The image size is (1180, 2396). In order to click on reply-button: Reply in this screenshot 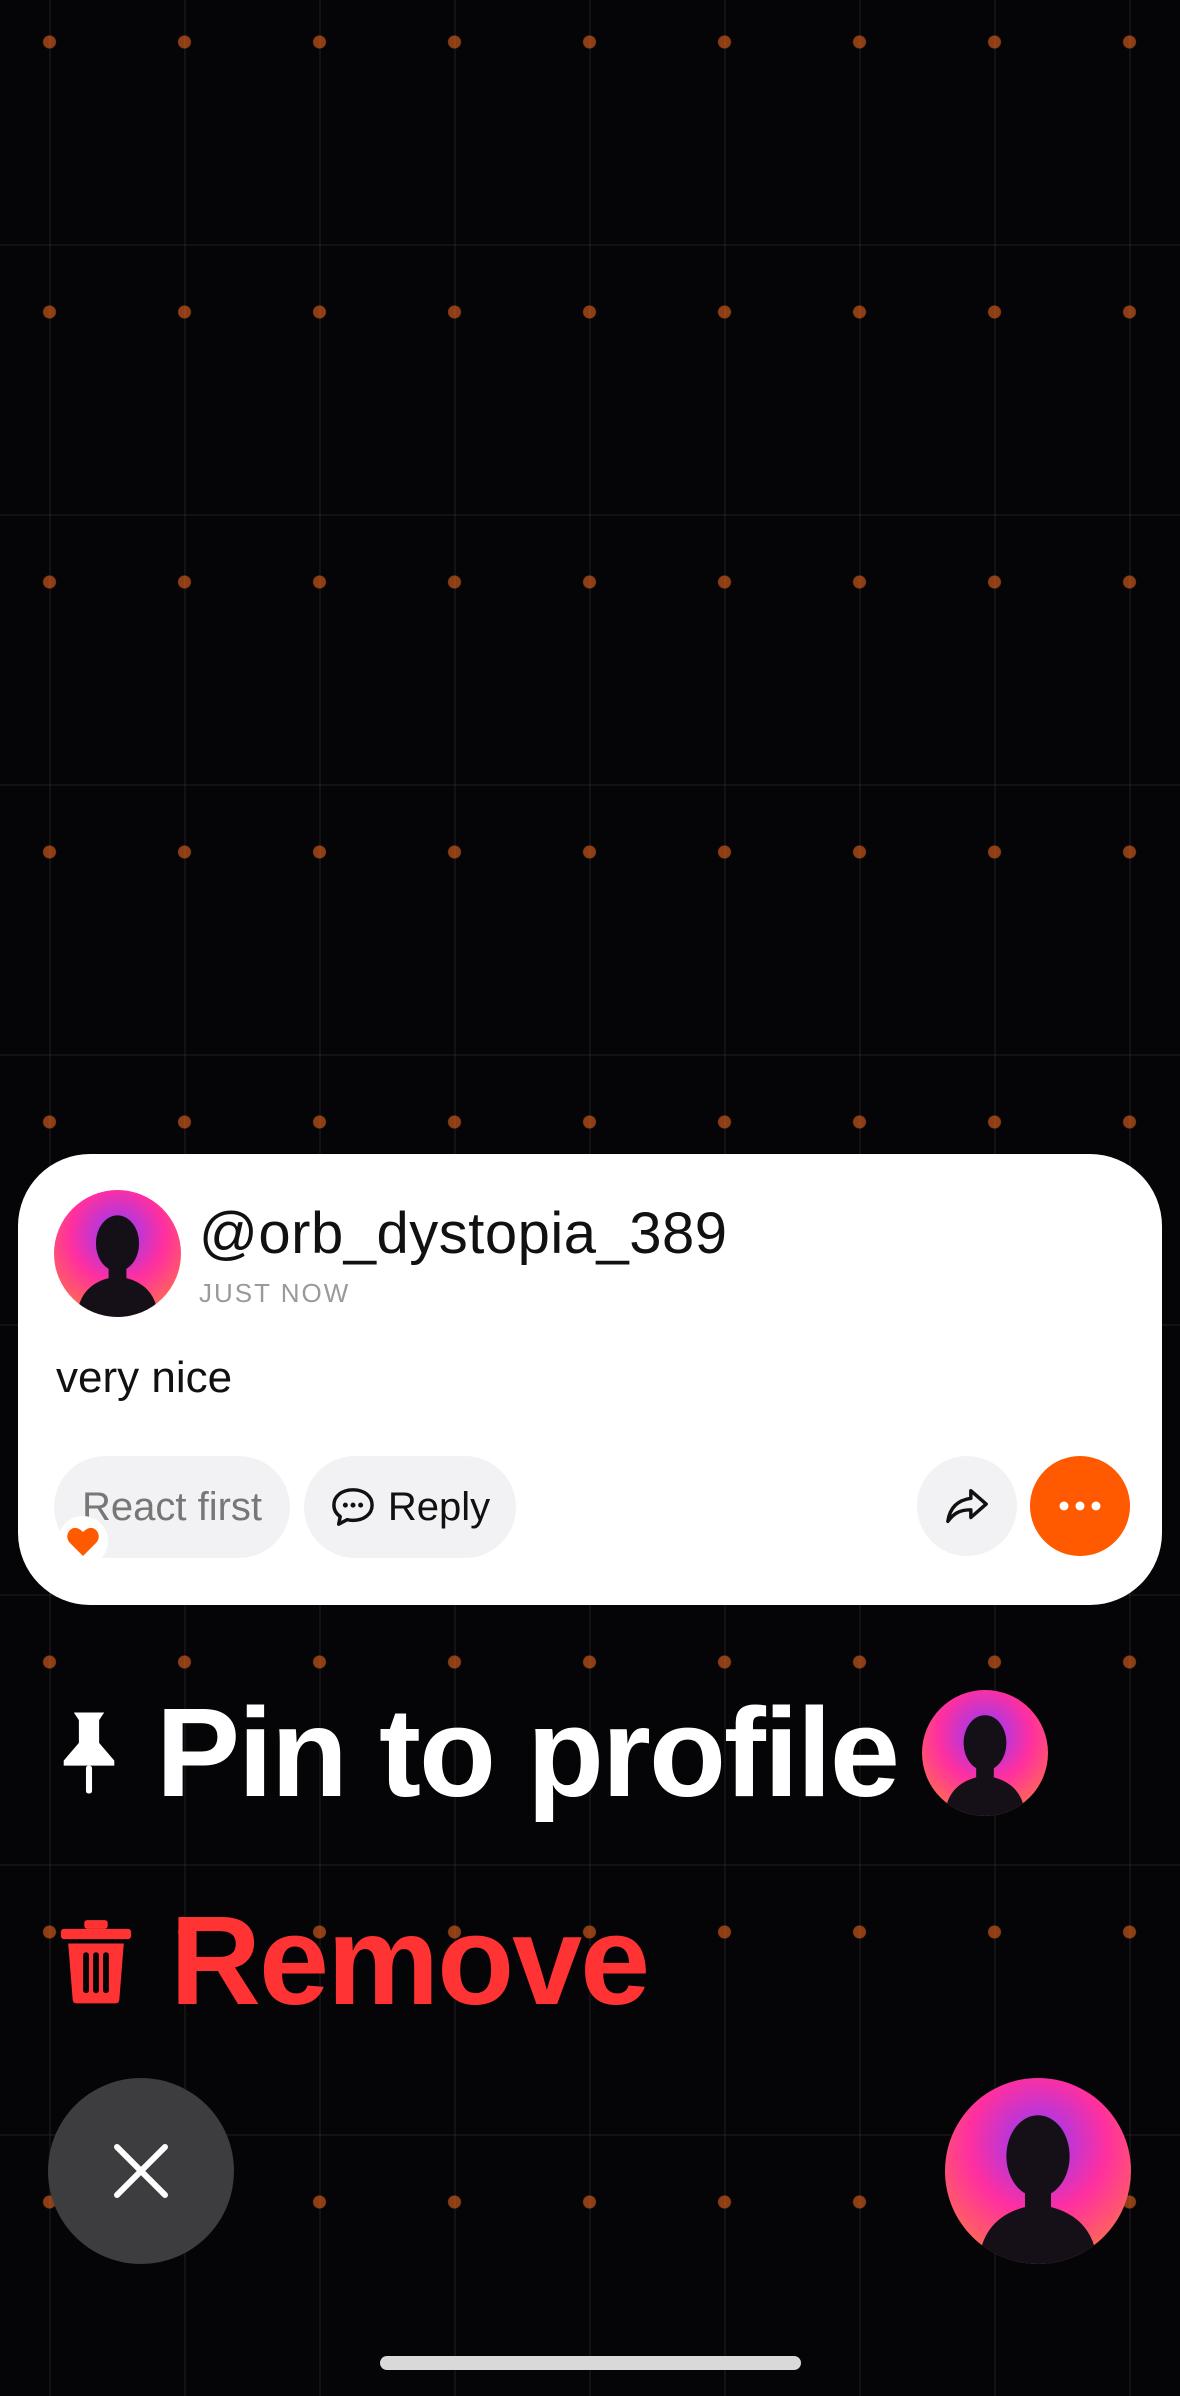, I will do `click(410, 1507)`.